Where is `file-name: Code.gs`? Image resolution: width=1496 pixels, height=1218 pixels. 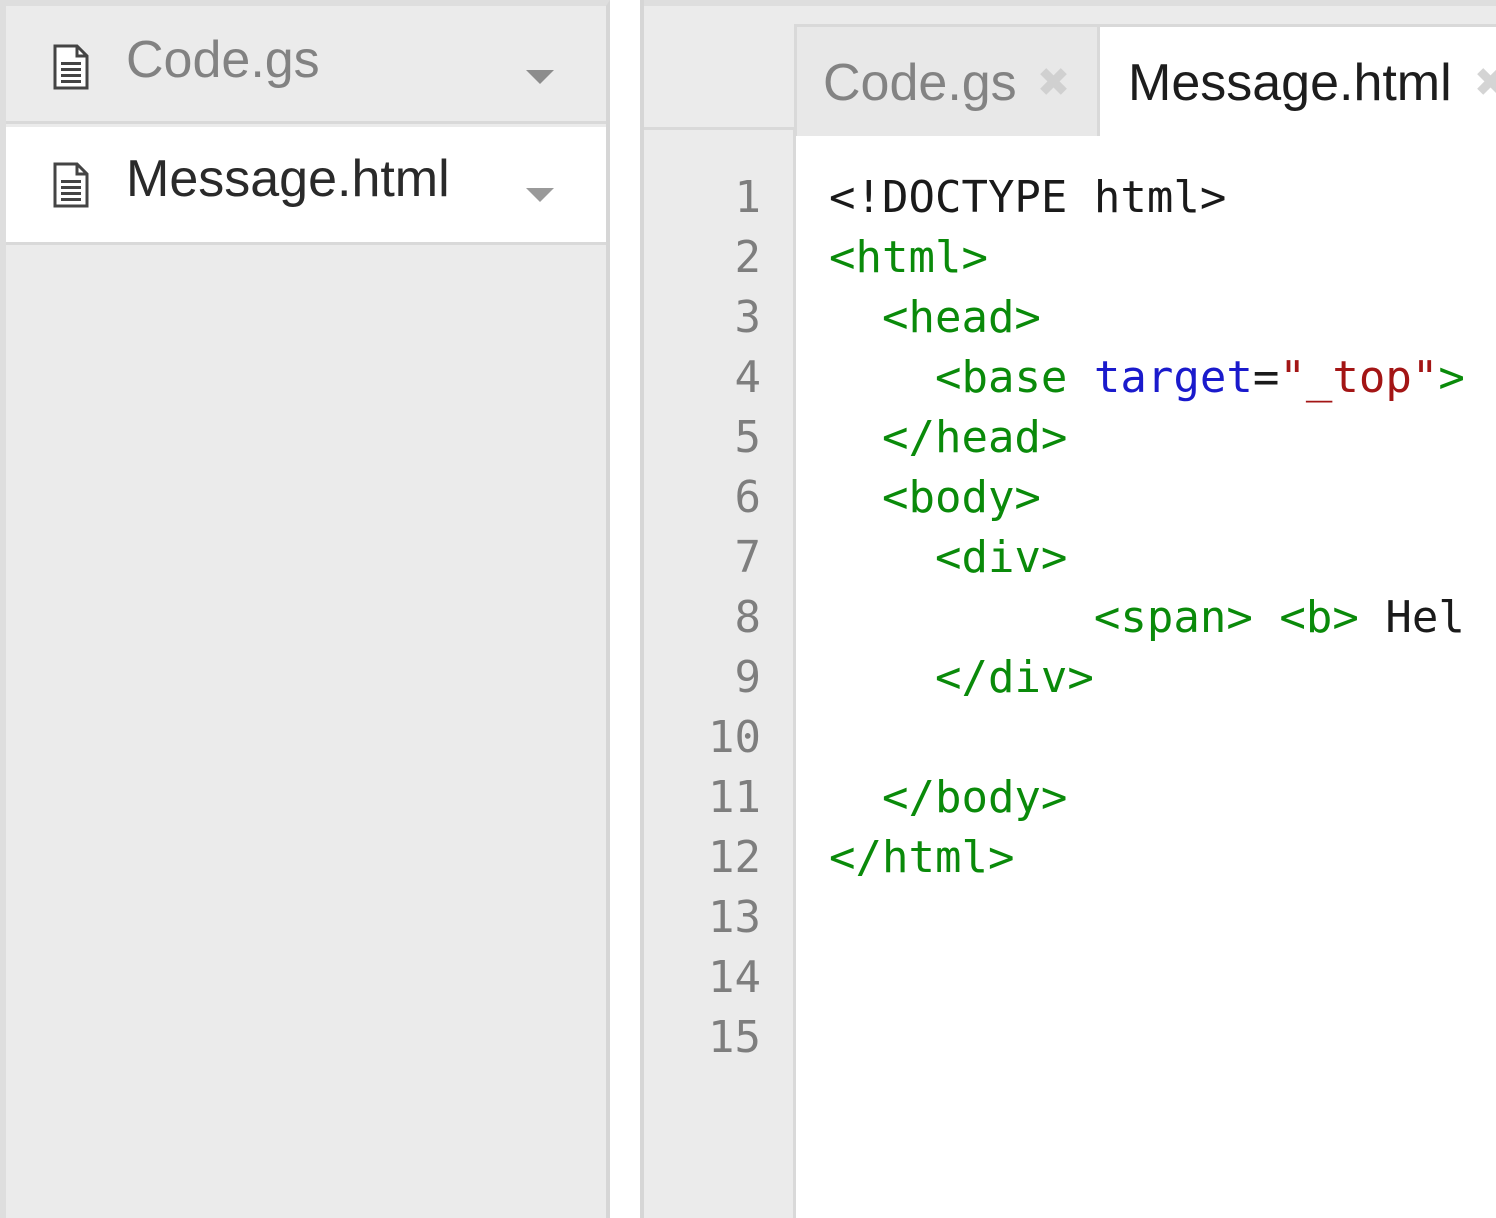
file-name: Code.gs is located at coordinates (223, 60).